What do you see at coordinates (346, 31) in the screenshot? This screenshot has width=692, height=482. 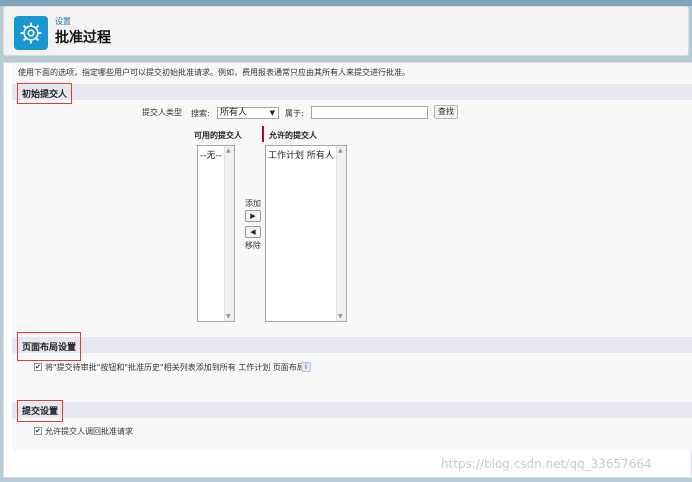 I see `page-header: 设置 批准过程` at bounding box center [346, 31].